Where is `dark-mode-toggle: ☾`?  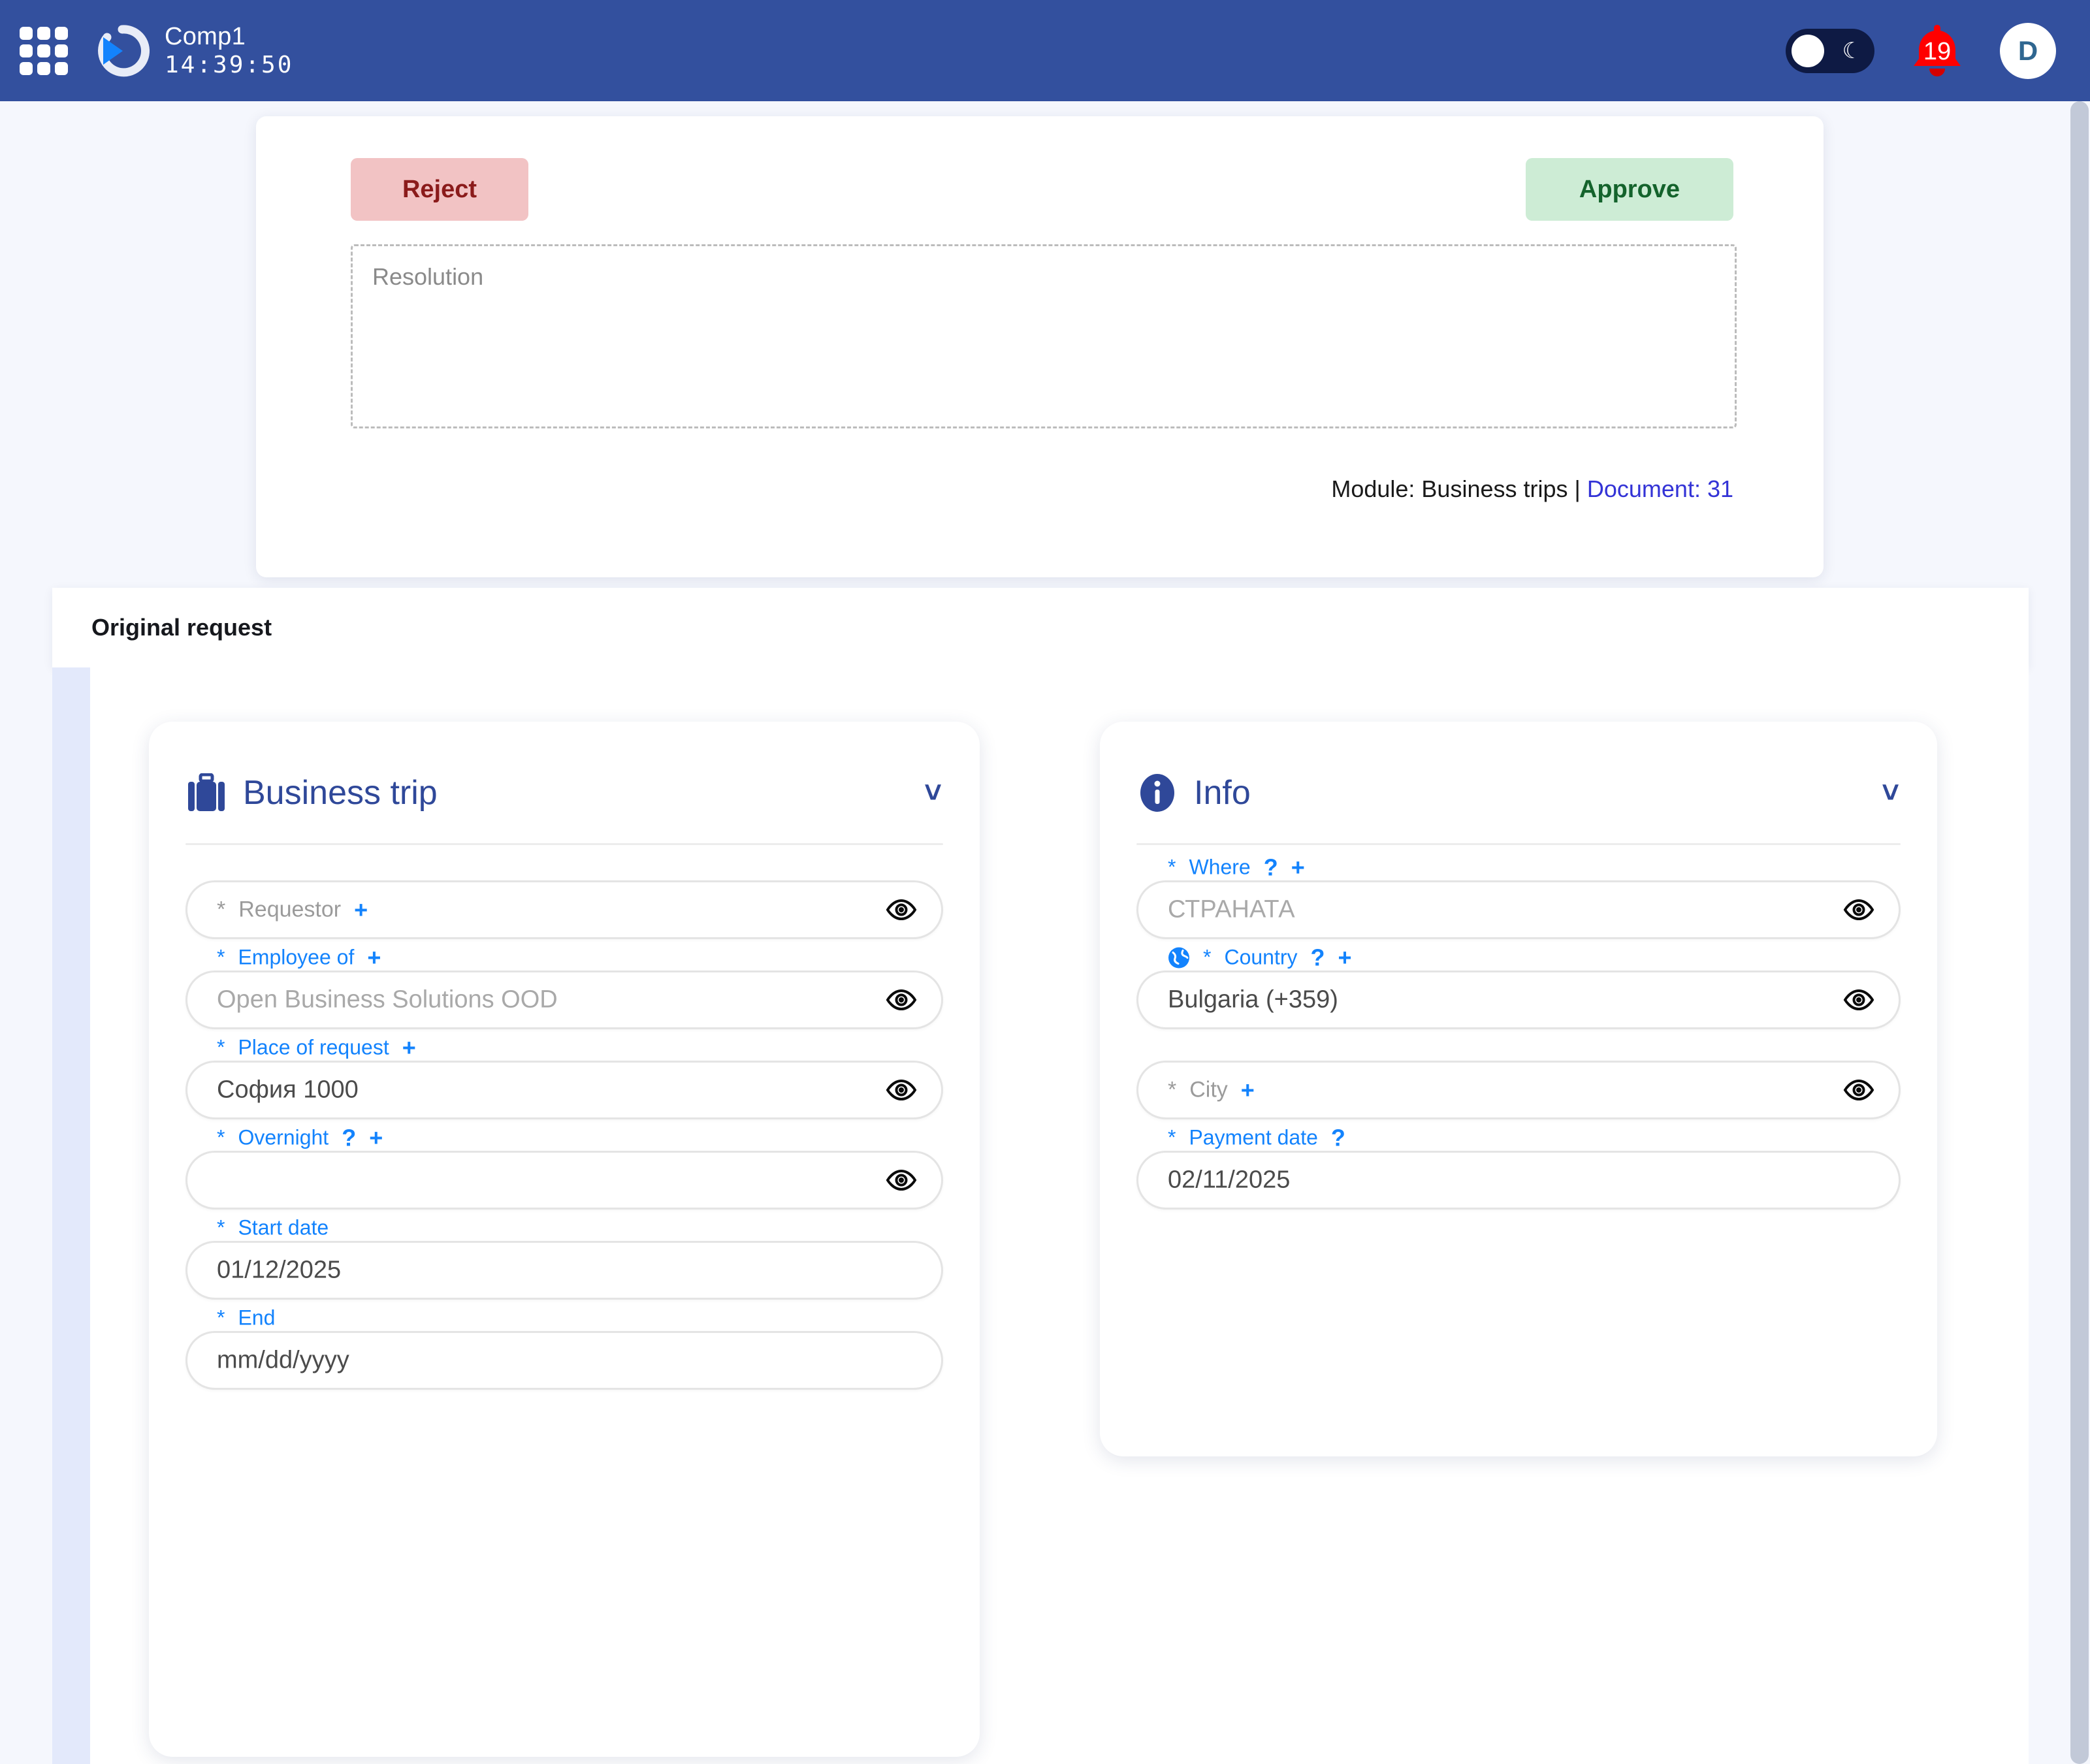 dark-mode-toggle: ☾ is located at coordinates (1830, 50).